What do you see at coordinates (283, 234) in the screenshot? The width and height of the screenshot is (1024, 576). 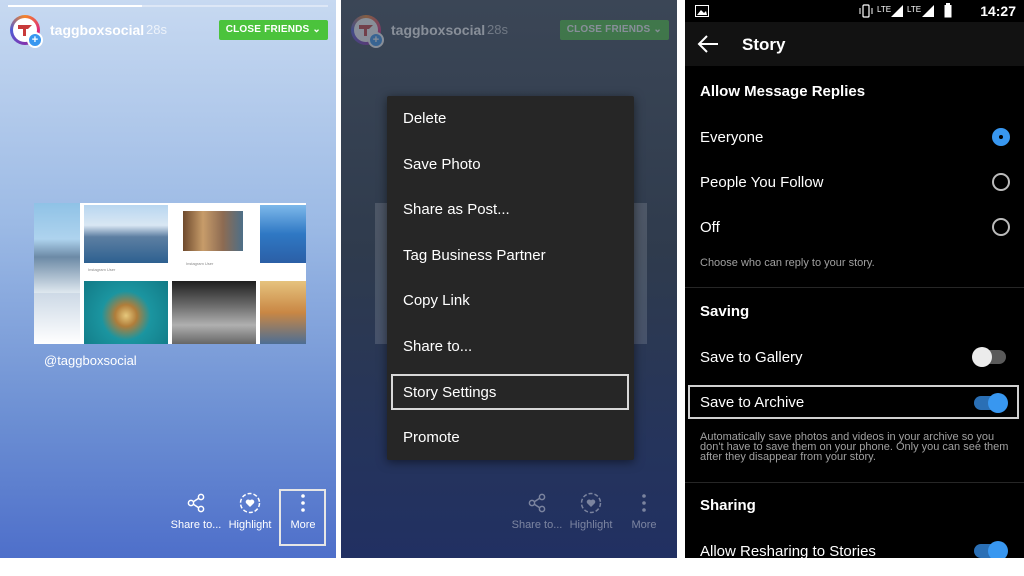 I see `collage-tile-coast` at bounding box center [283, 234].